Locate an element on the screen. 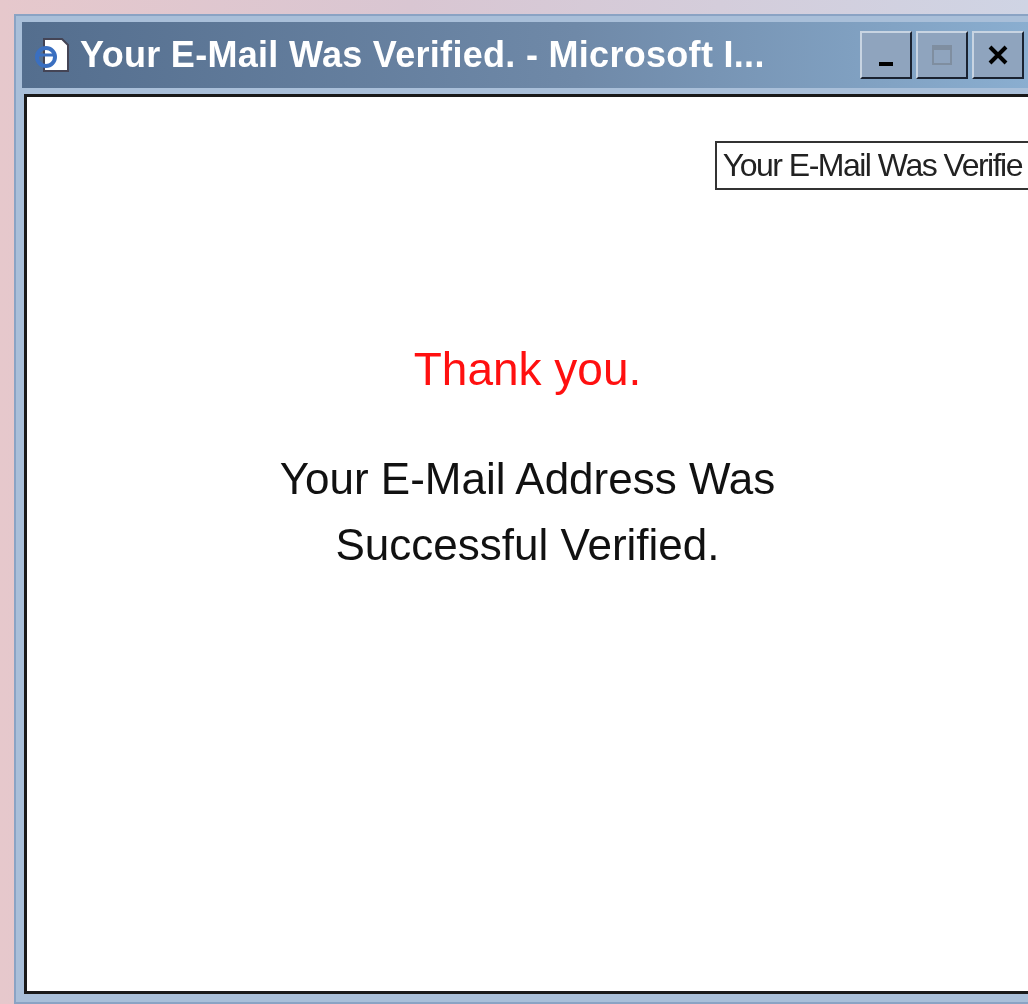 Image resolution: width=1028 pixels, height=1004 pixels. thank-you-heading: Thank you. is located at coordinates (527, 369).